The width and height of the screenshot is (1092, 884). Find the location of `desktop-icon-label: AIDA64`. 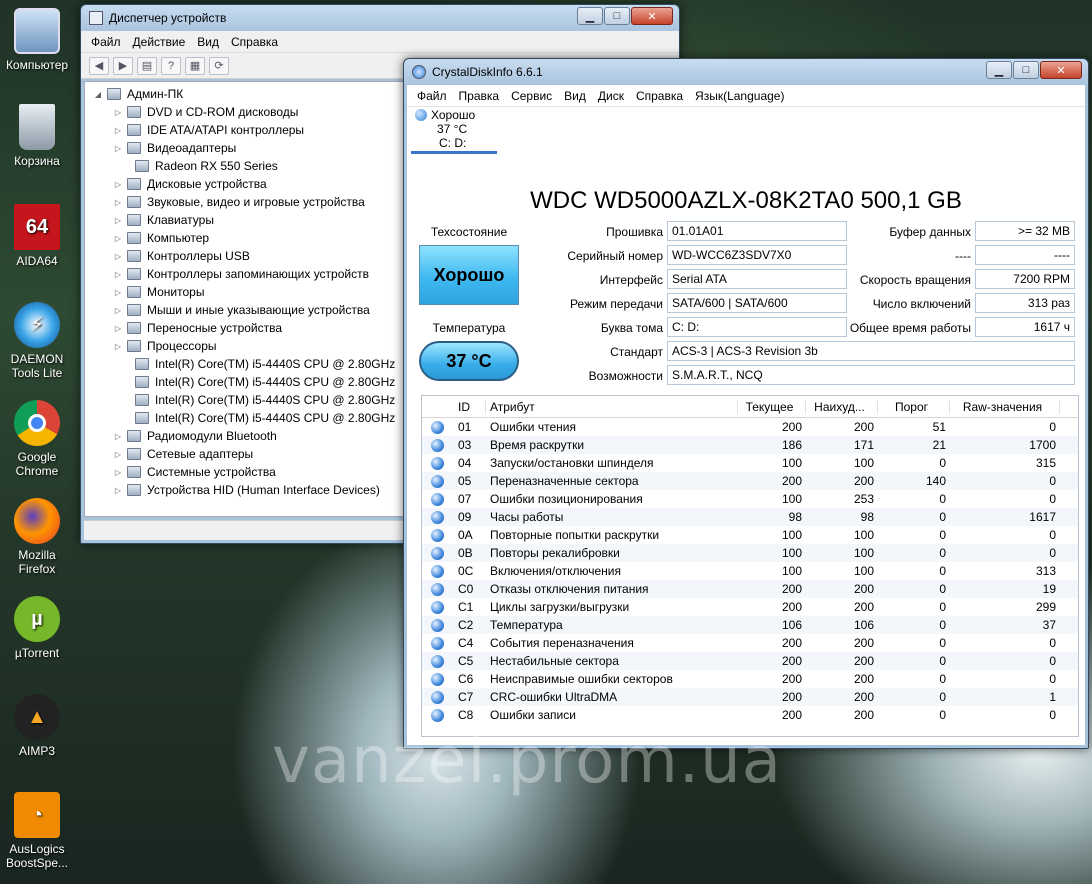

desktop-icon-label: AIDA64 is located at coordinates (37, 261).